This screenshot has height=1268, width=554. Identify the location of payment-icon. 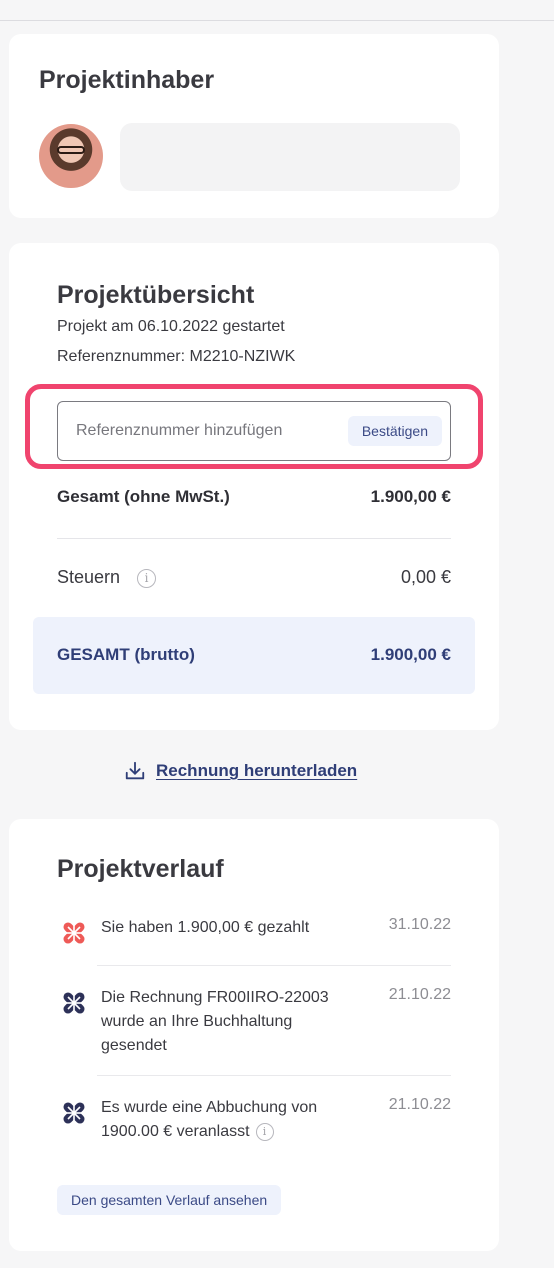
(74, 933).